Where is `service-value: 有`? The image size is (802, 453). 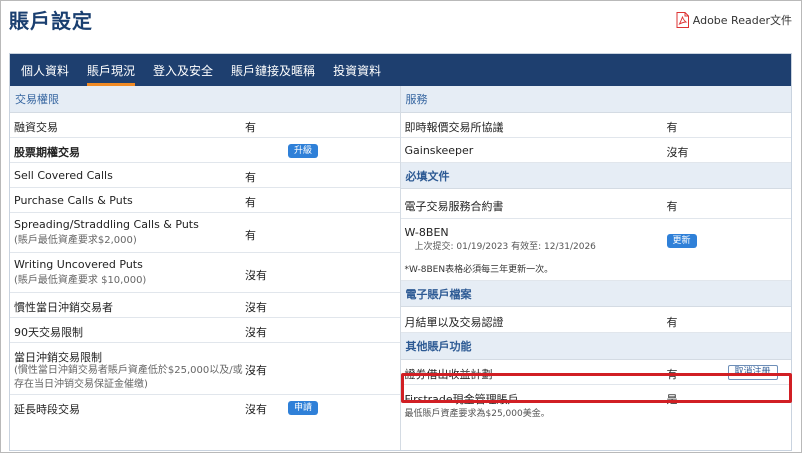 service-value: 有 is located at coordinates (672, 127).